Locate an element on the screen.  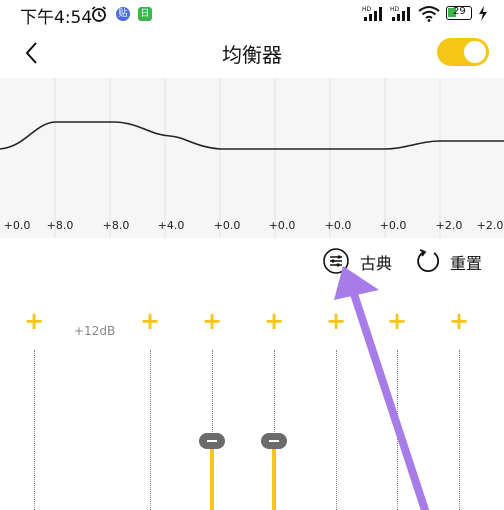
battery-icon: 29 is located at coordinates (459, 13).